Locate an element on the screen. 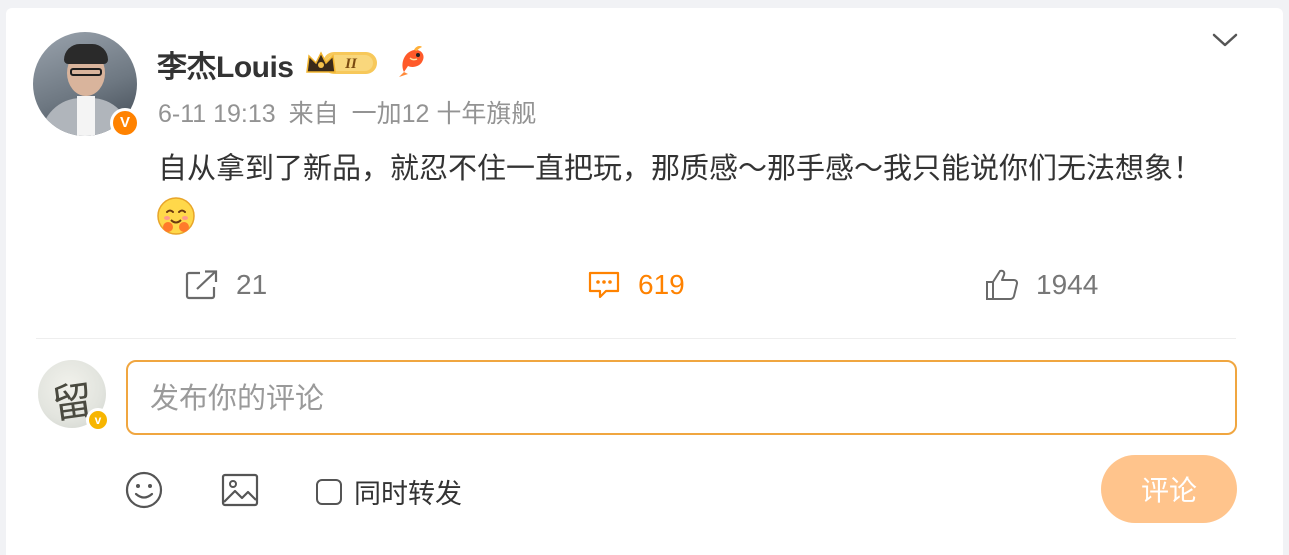  chevron-down-icon is located at coordinates (1225, 40).